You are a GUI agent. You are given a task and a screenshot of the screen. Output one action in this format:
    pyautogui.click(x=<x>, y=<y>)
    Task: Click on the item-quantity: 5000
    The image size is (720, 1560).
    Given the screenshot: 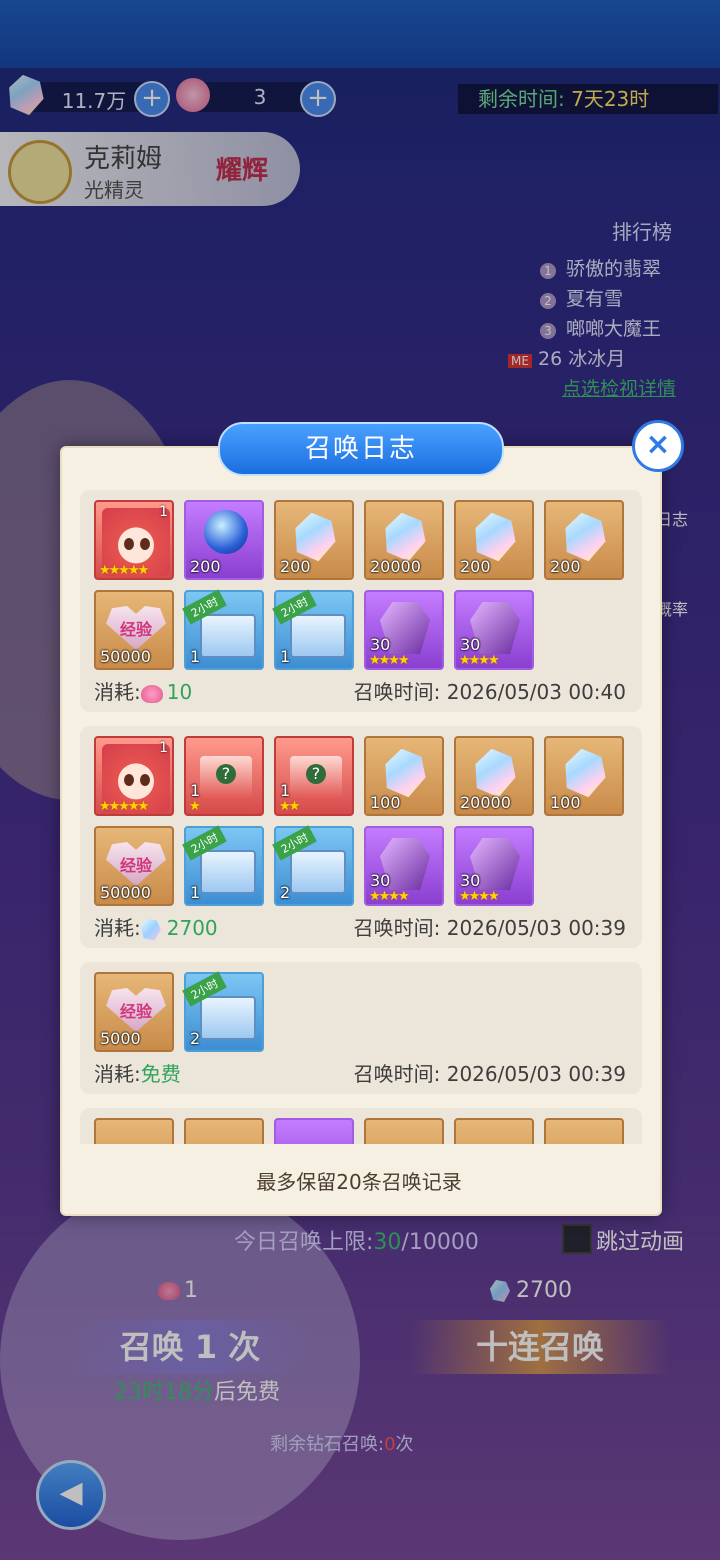 What is the action you would take?
    pyautogui.click(x=120, y=1038)
    